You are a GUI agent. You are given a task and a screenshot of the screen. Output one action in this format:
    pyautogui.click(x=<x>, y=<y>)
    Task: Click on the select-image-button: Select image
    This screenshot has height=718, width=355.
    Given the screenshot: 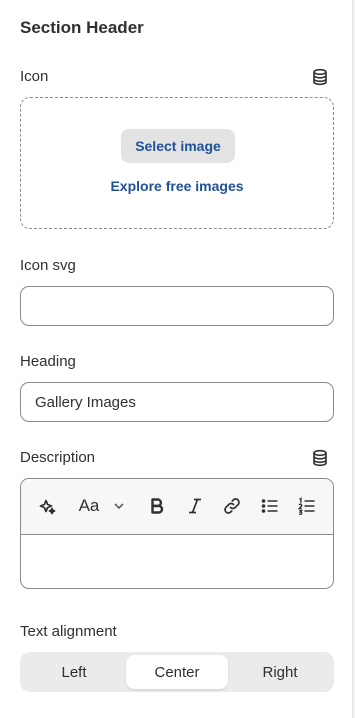 What is the action you would take?
    pyautogui.click(x=178, y=146)
    